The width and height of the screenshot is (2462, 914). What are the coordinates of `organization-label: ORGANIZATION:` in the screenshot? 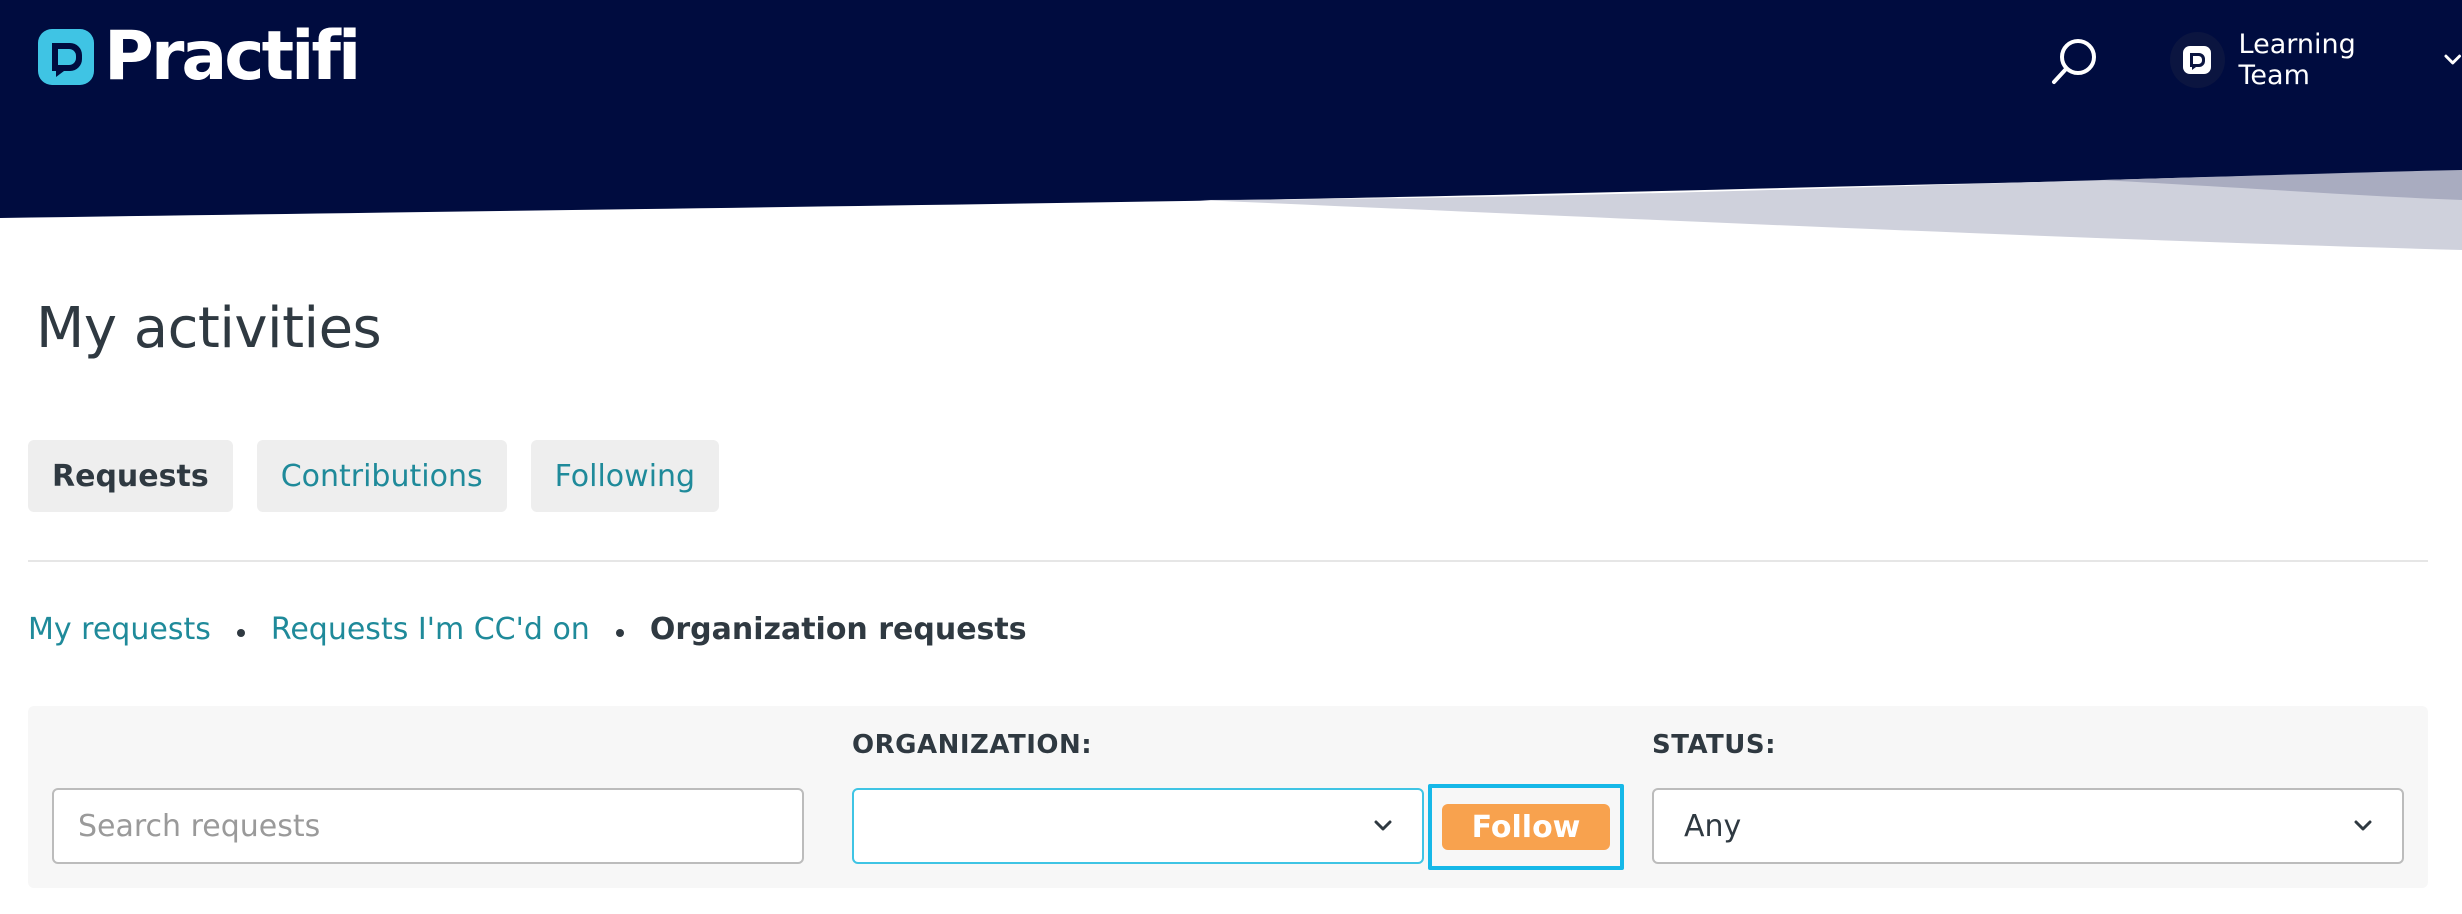 It's located at (972, 745).